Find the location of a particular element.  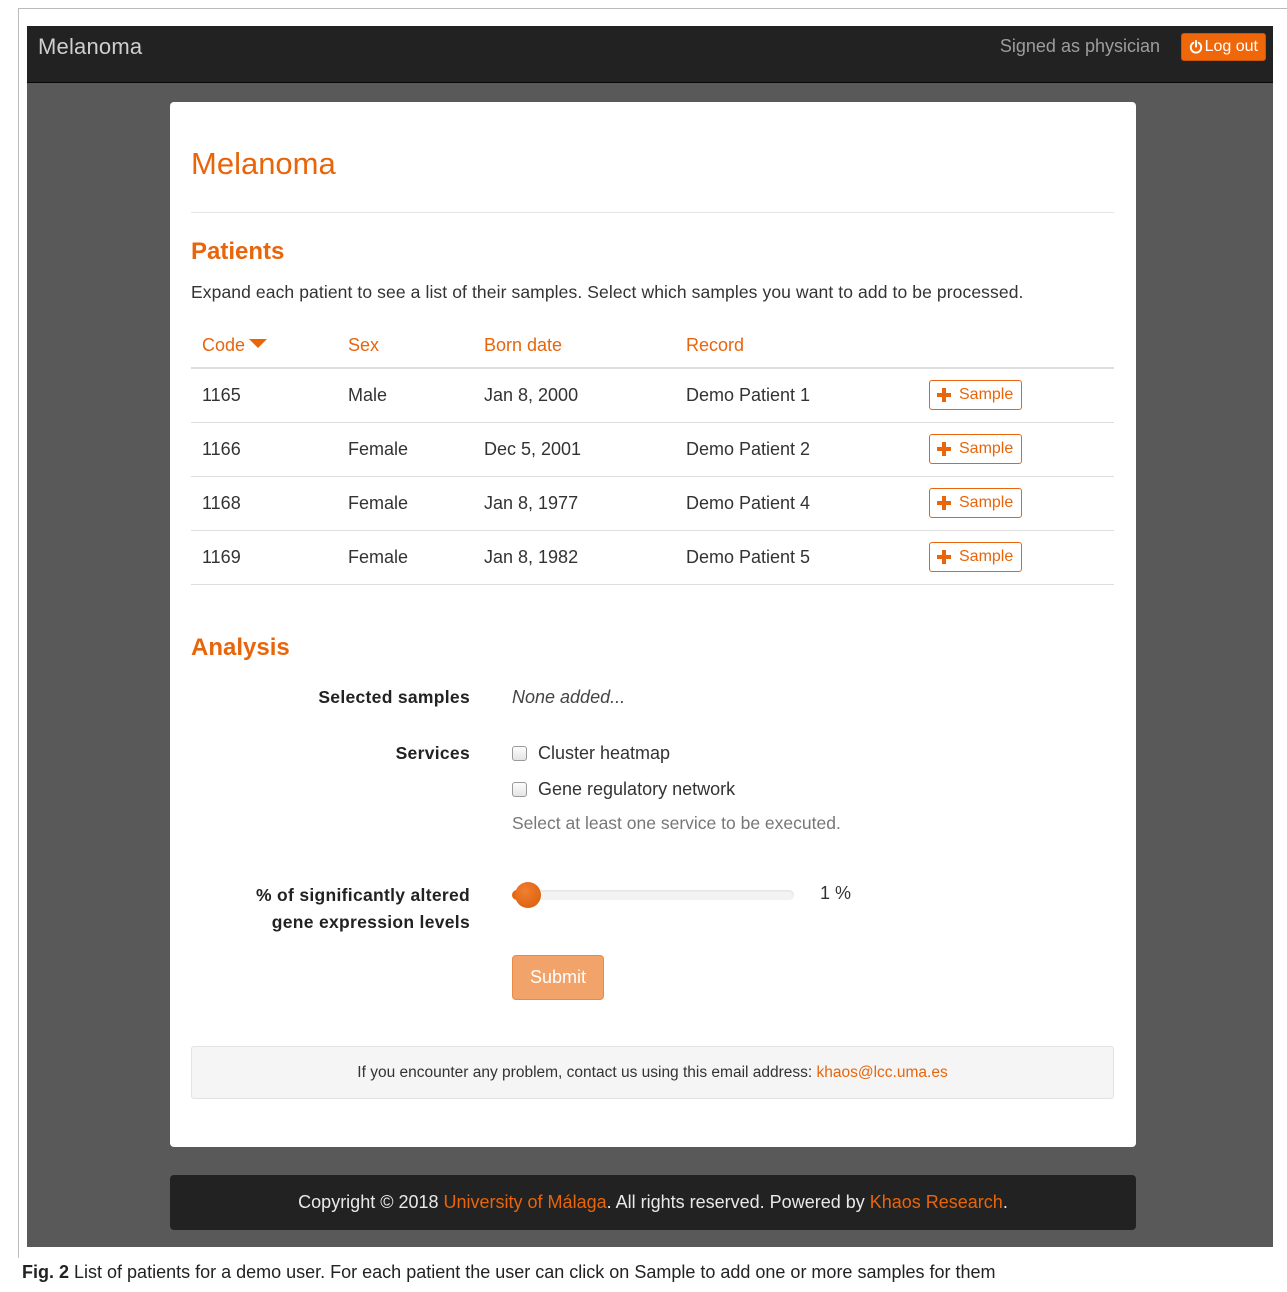

cell-born-date: Dec 5, 2001 is located at coordinates (574, 449).